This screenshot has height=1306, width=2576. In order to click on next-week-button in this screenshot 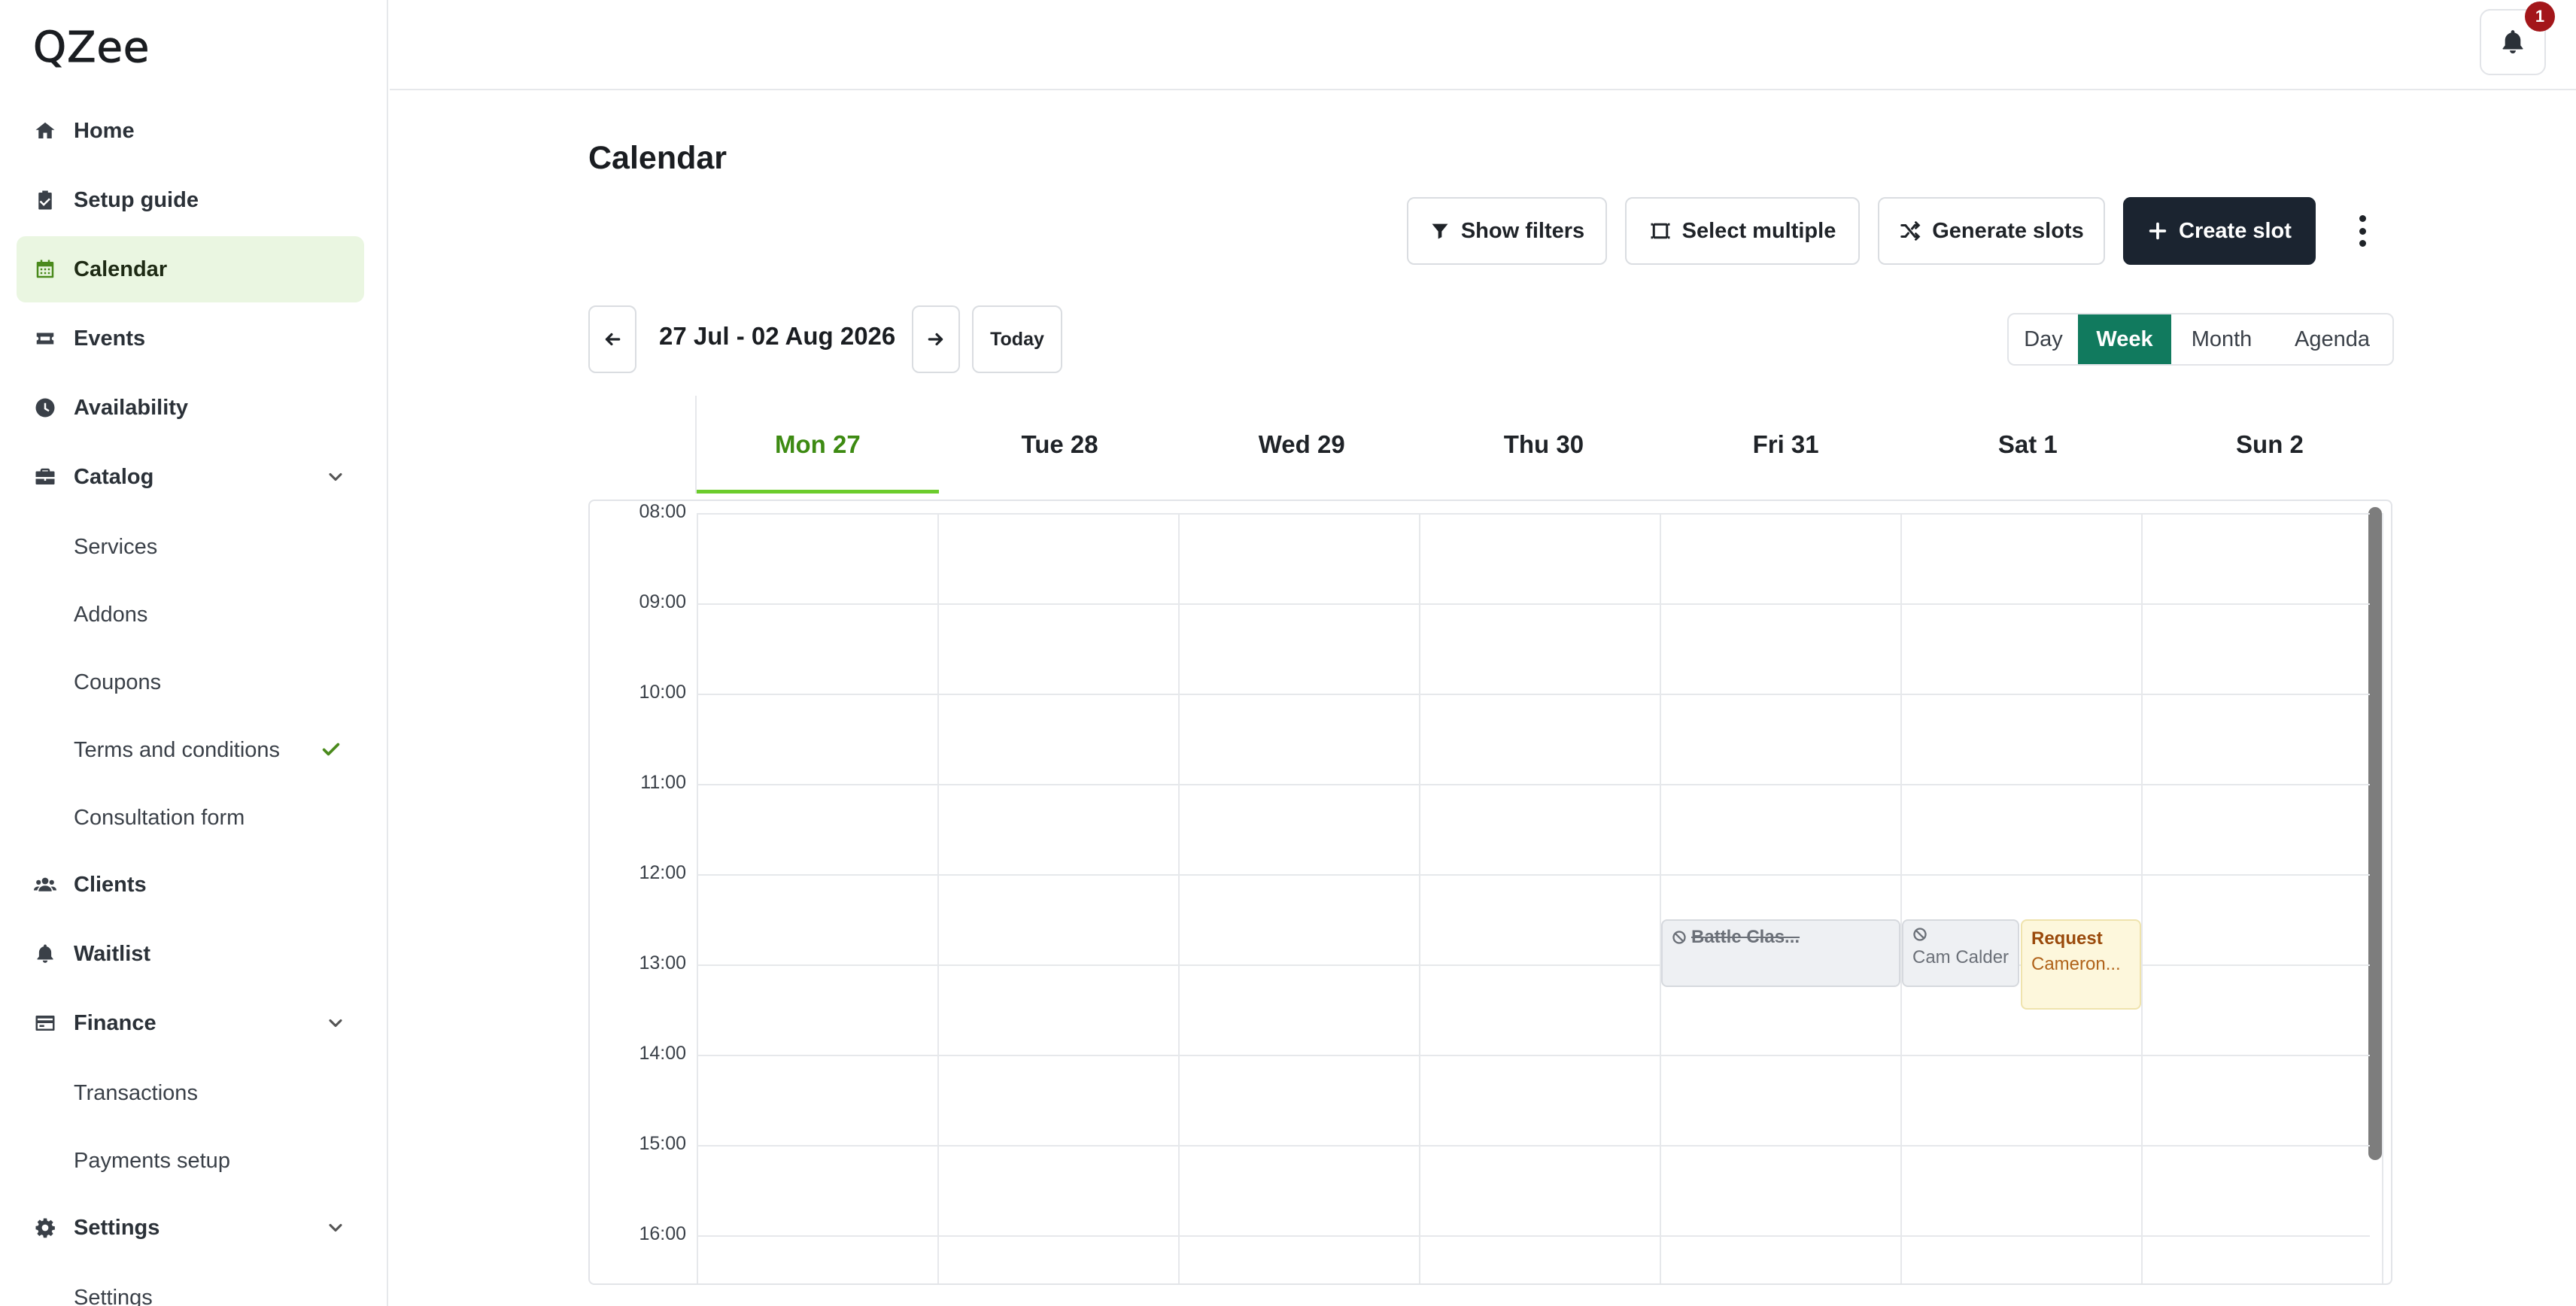, I will do `click(936, 339)`.